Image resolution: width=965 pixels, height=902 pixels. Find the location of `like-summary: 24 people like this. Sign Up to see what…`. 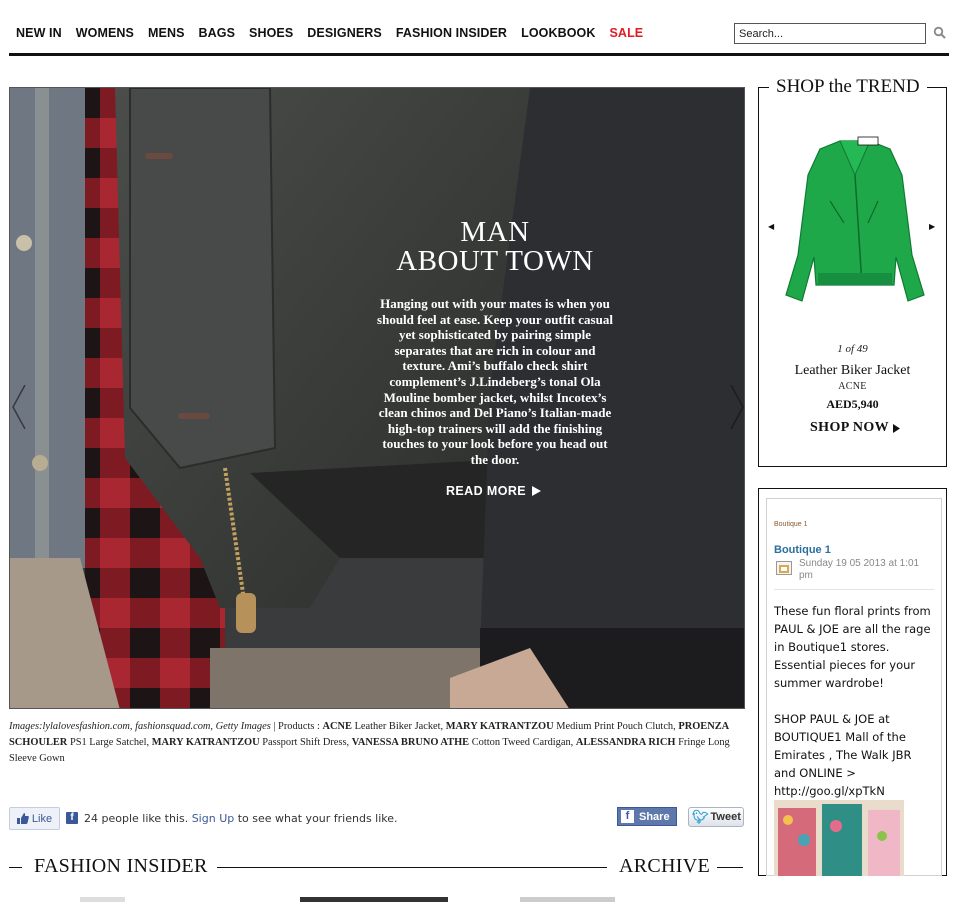

like-summary: 24 people like this. Sign Up to see what… is located at coordinates (241, 818).